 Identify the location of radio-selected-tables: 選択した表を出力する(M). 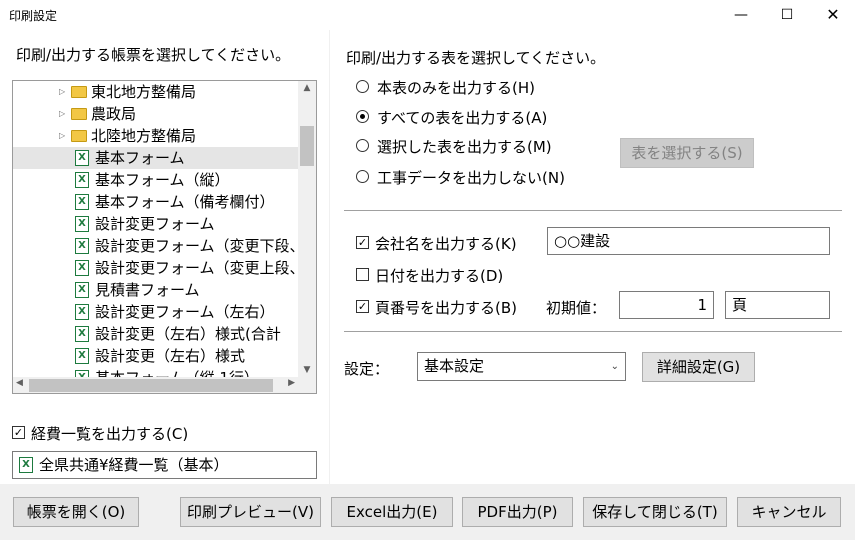
(454, 146).